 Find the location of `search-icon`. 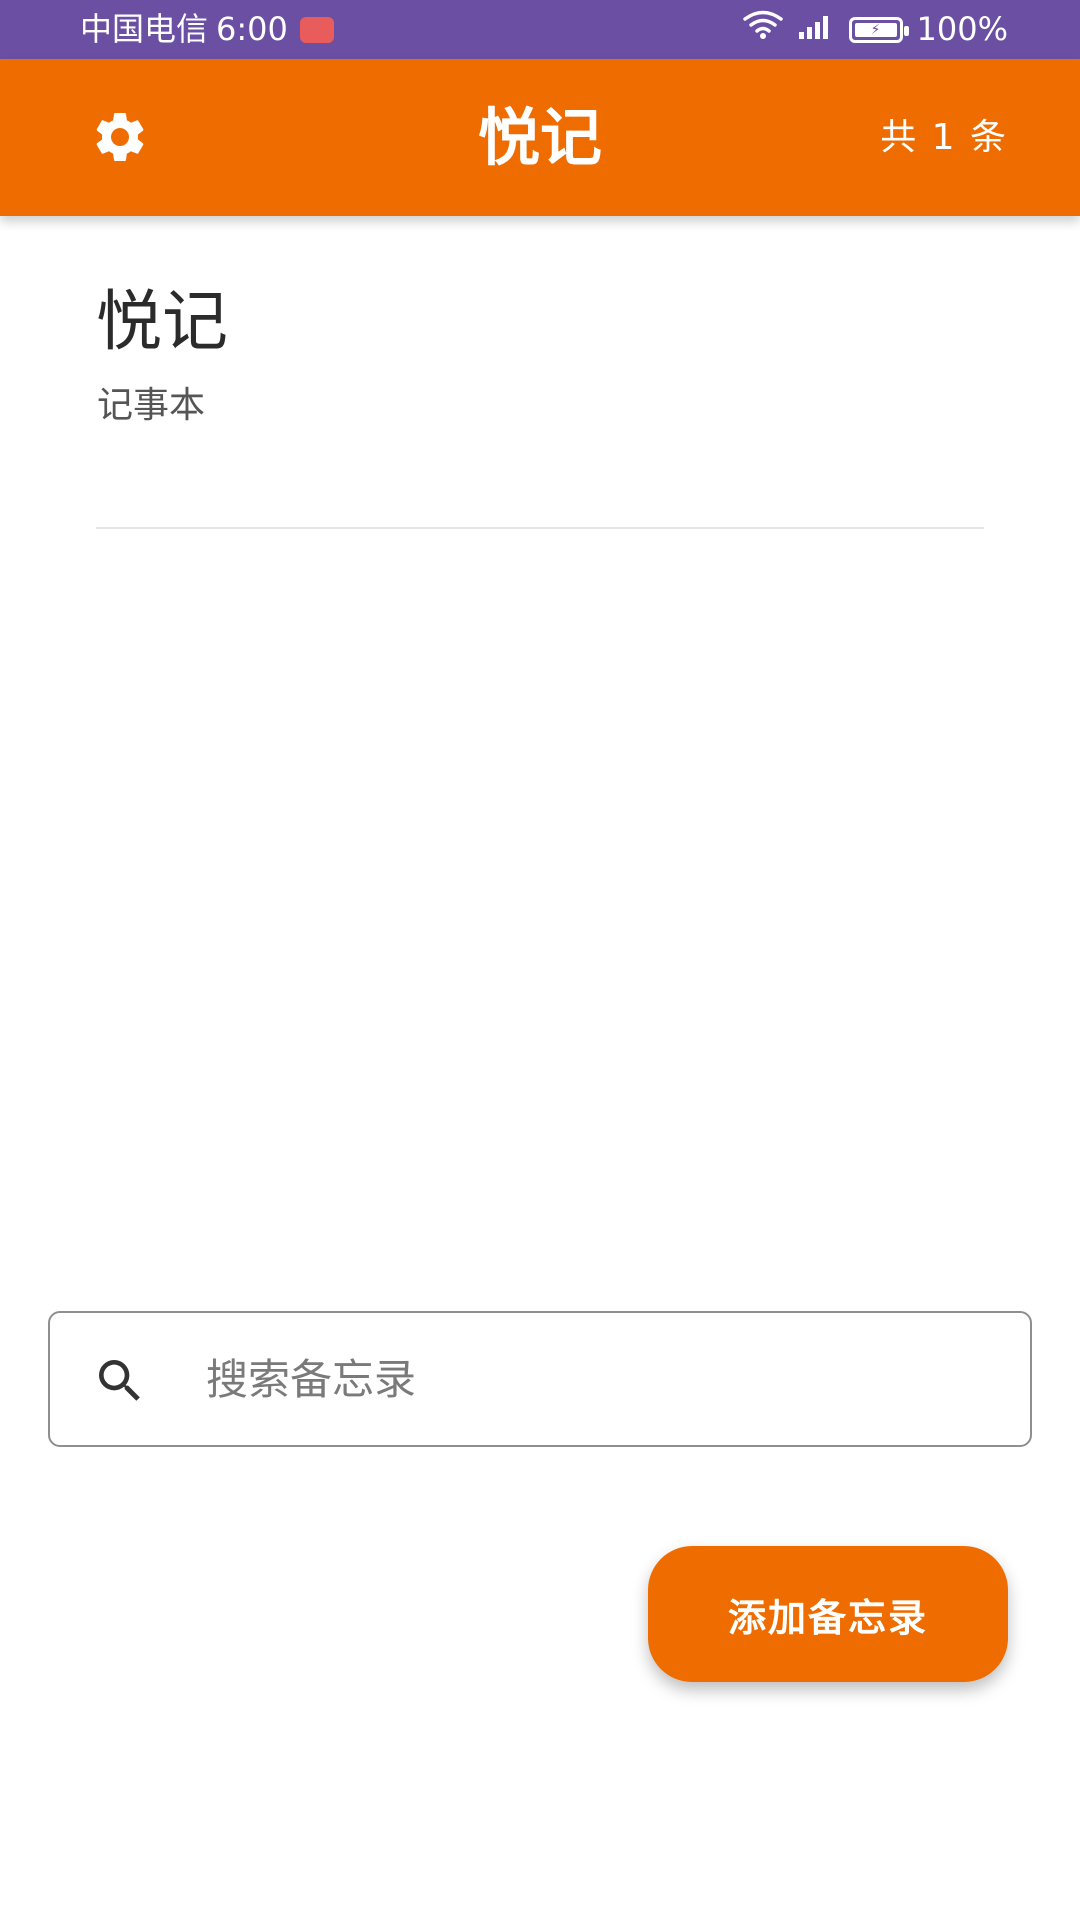

search-icon is located at coordinates (119, 1380).